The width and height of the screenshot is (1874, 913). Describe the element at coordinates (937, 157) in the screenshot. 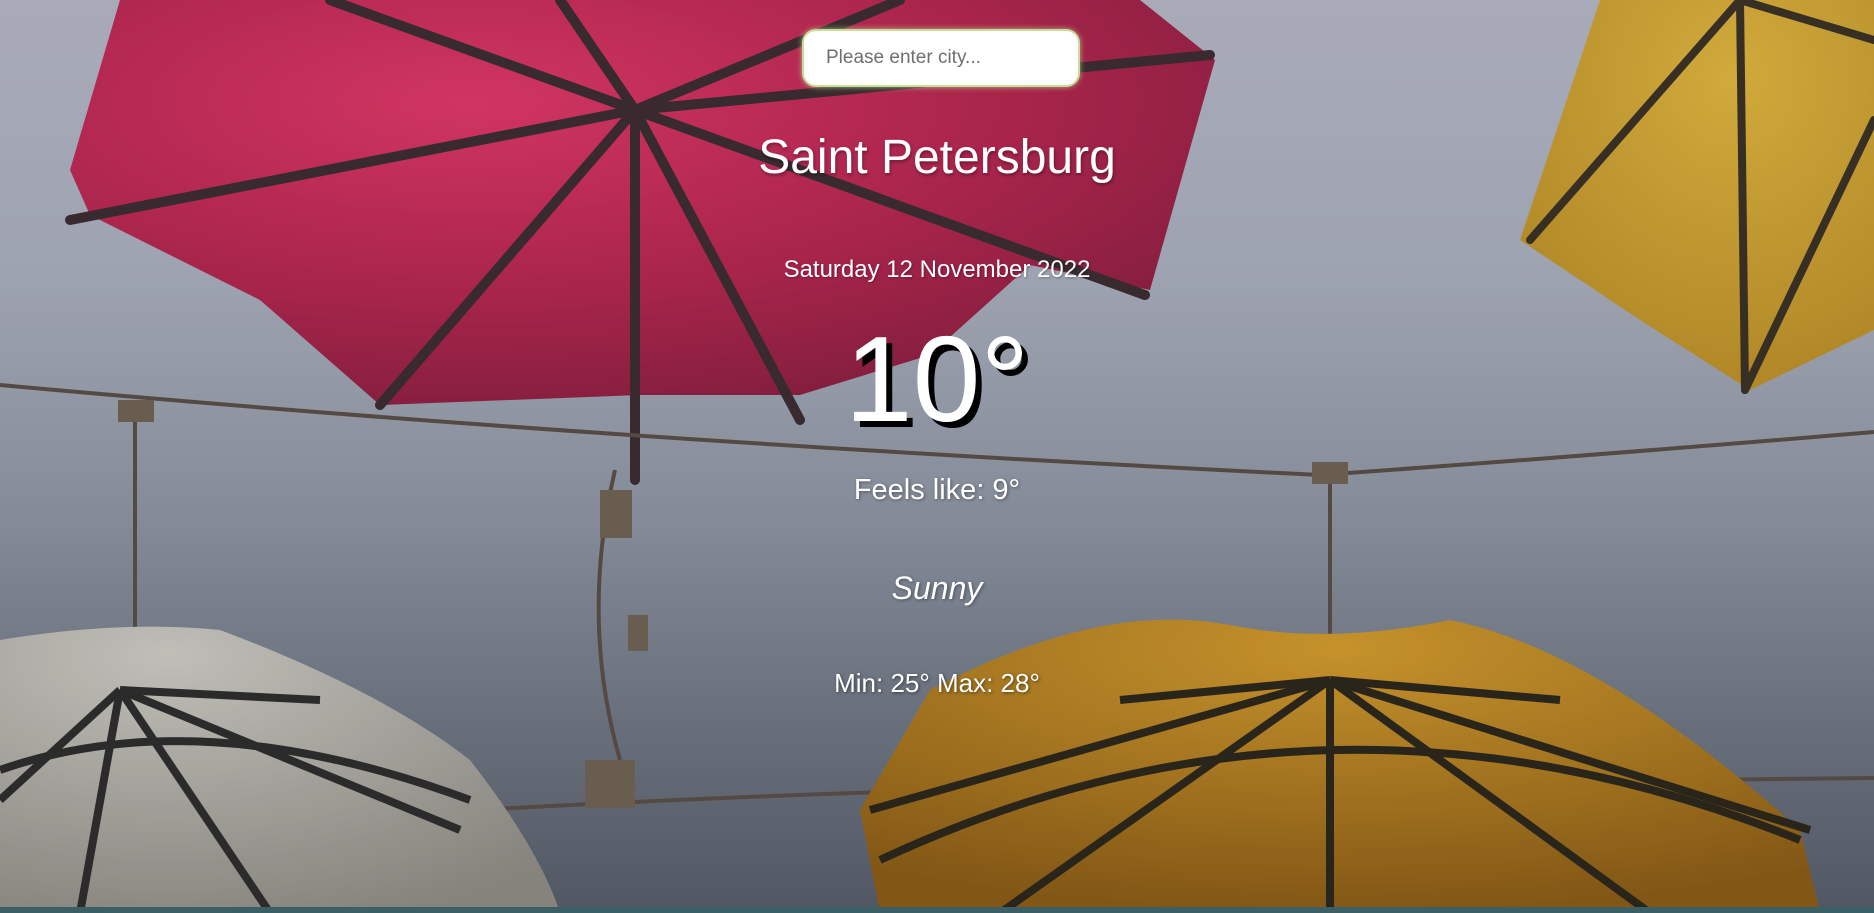

I see `city-name: Saint Petersburg` at that location.